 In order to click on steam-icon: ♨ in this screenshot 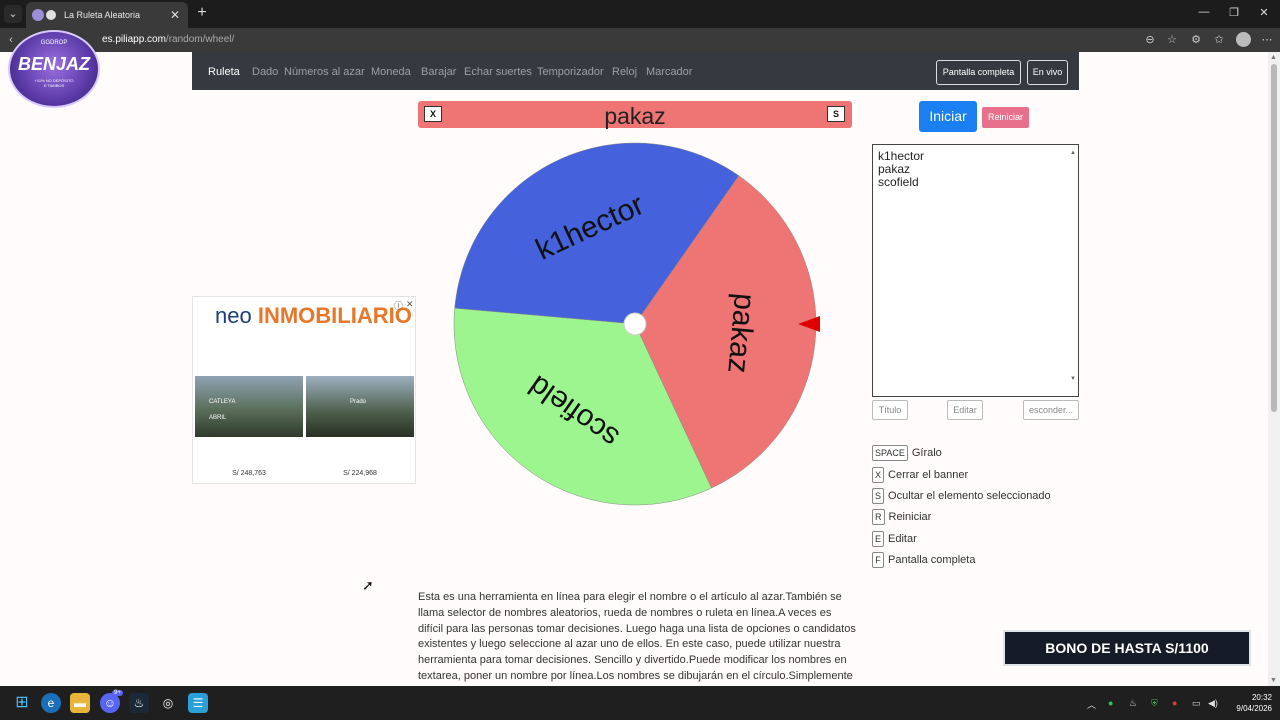, I will do `click(139, 703)`.